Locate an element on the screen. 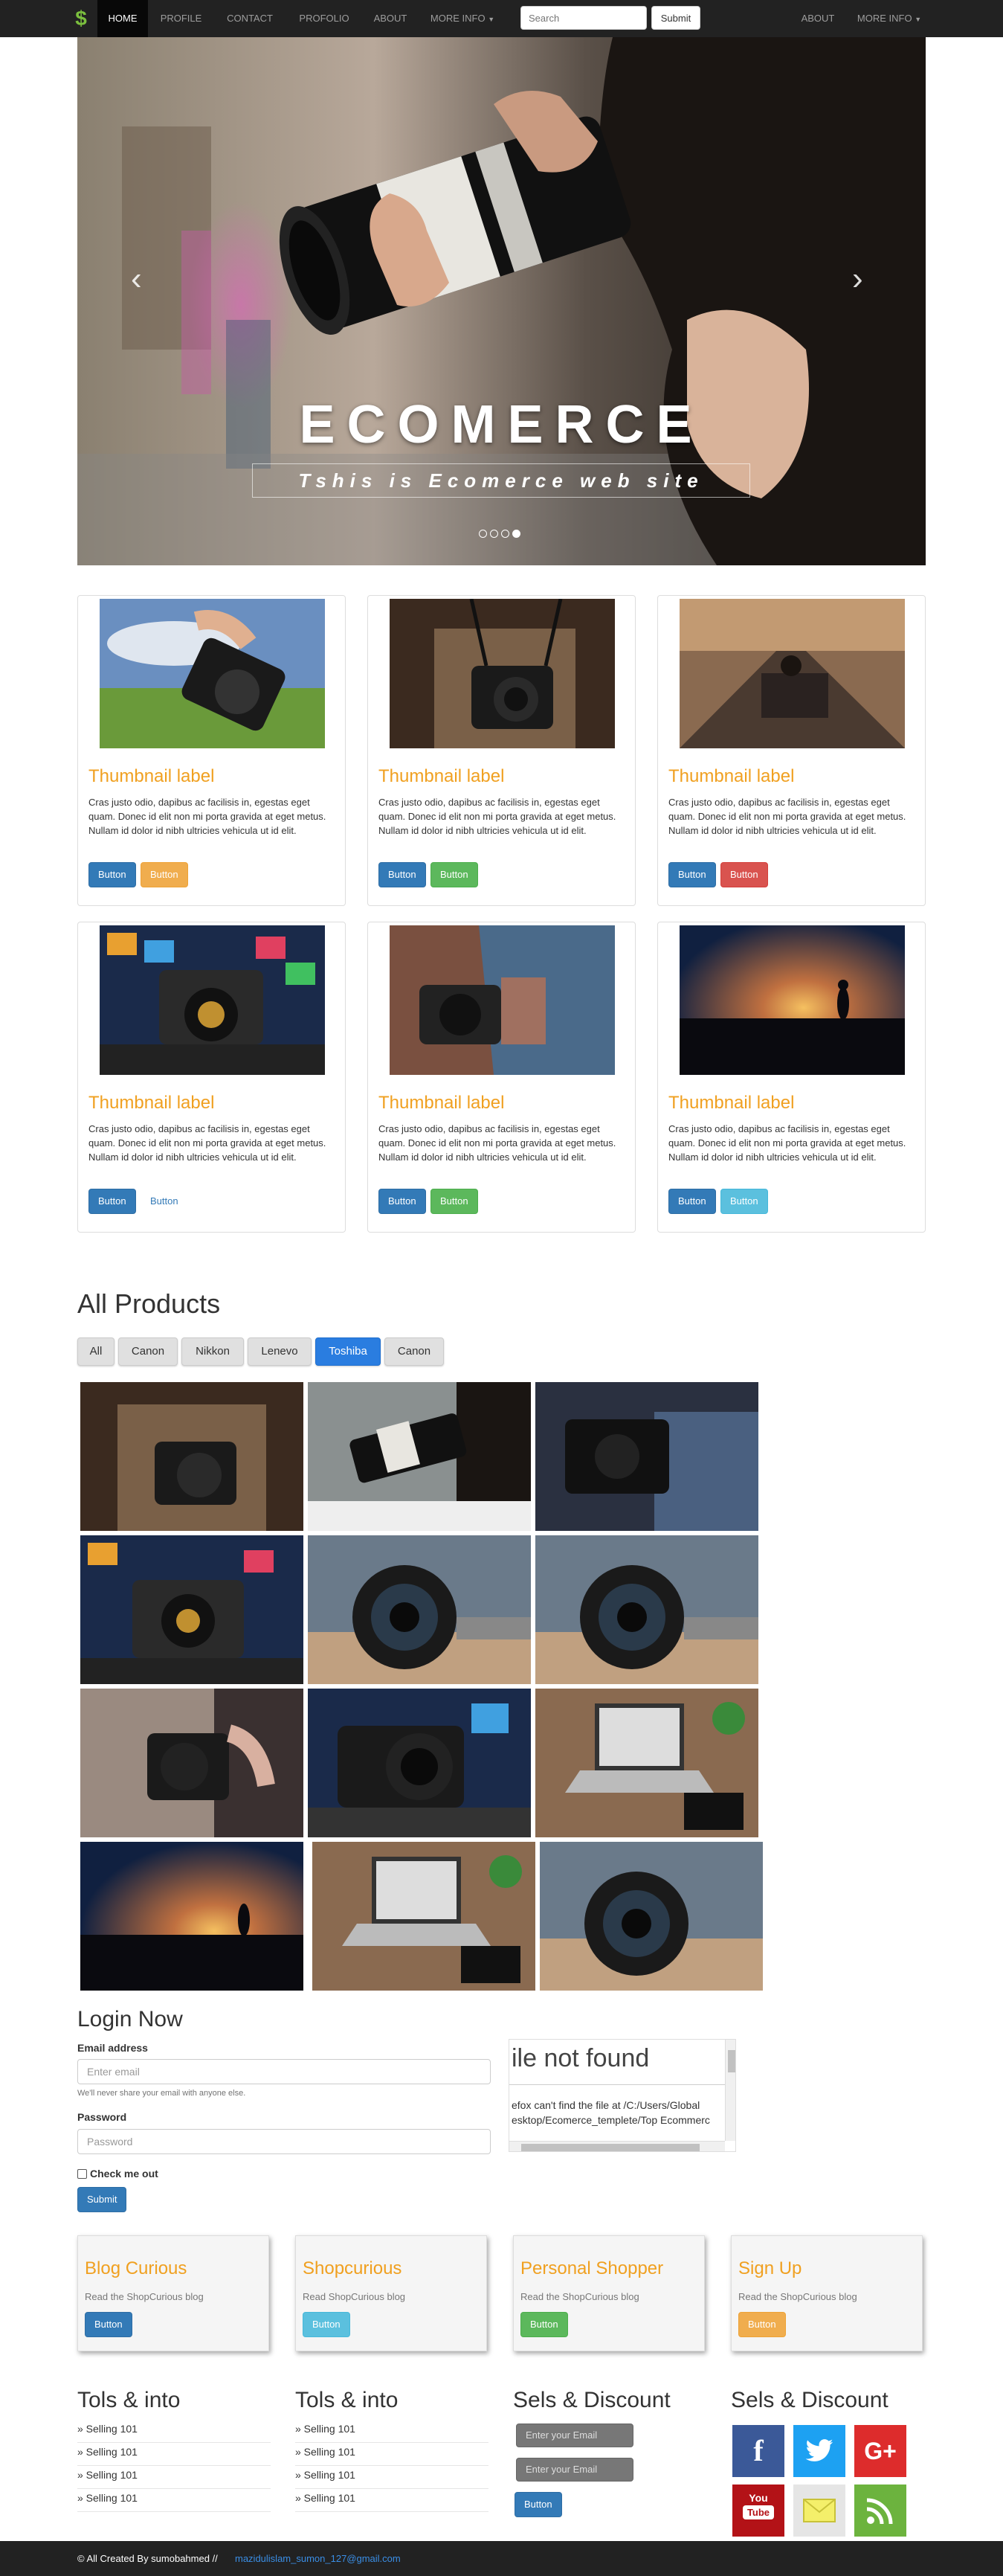 The height and width of the screenshot is (2576, 1003). rss-icon is located at coordinates (880, 2511).